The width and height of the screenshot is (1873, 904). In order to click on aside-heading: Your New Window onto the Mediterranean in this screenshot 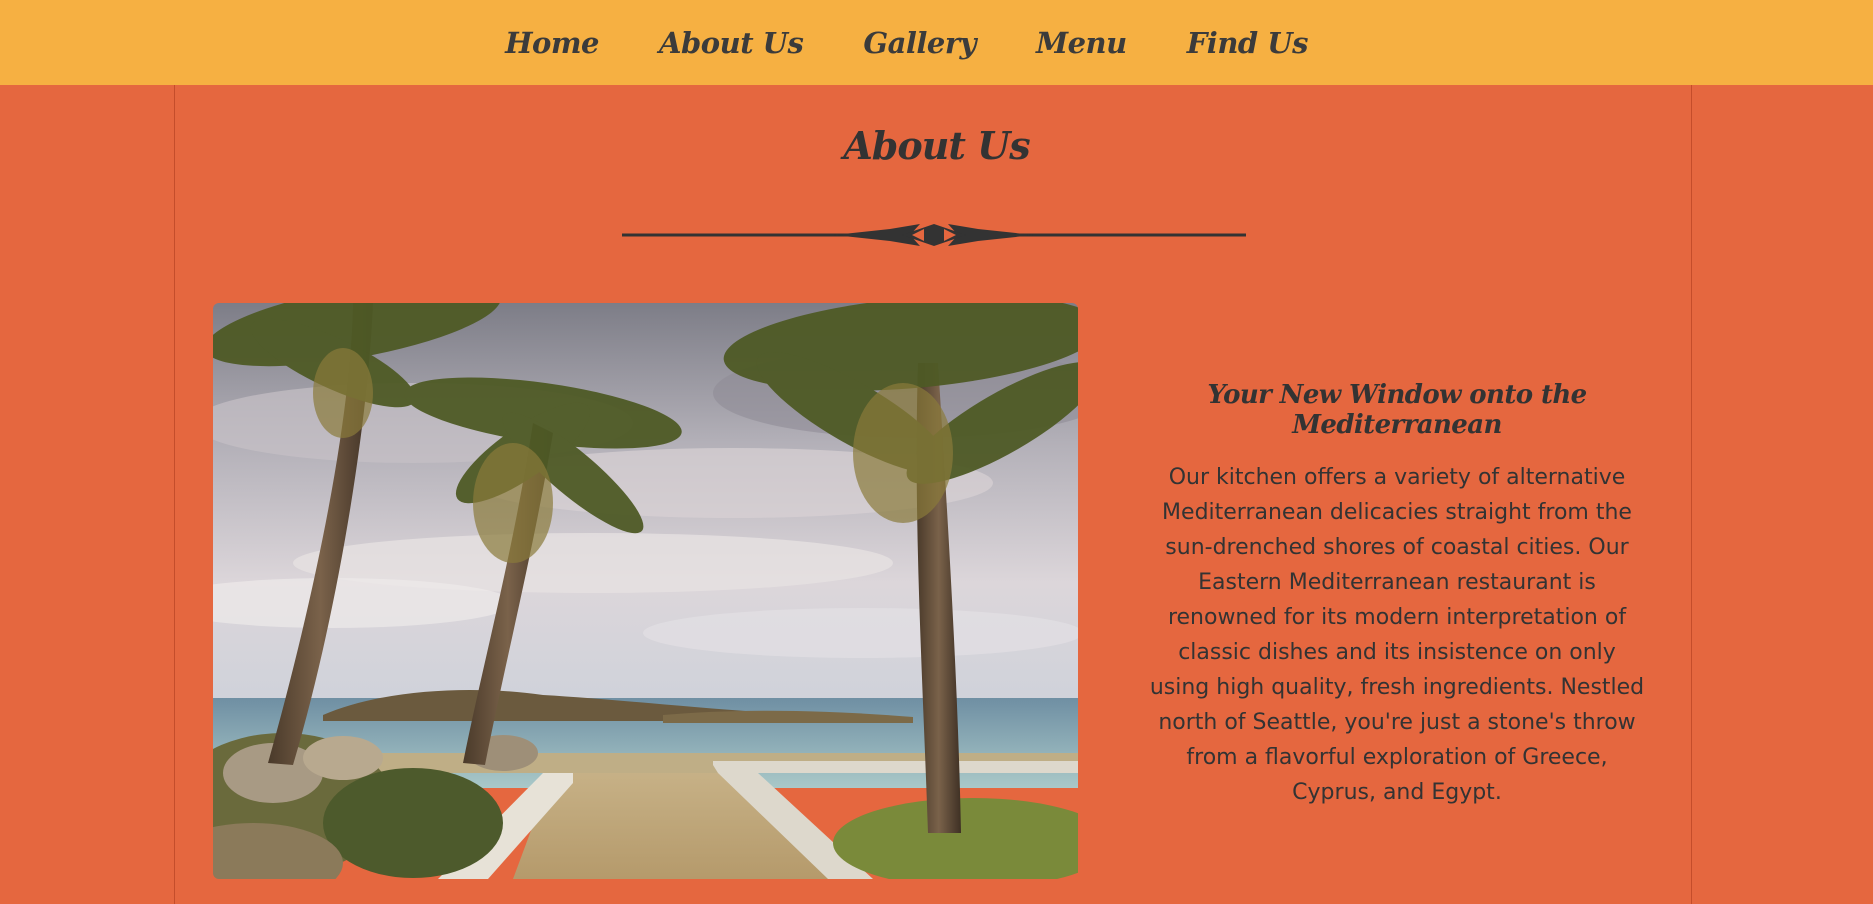, I will do `click(1397, 410)`.